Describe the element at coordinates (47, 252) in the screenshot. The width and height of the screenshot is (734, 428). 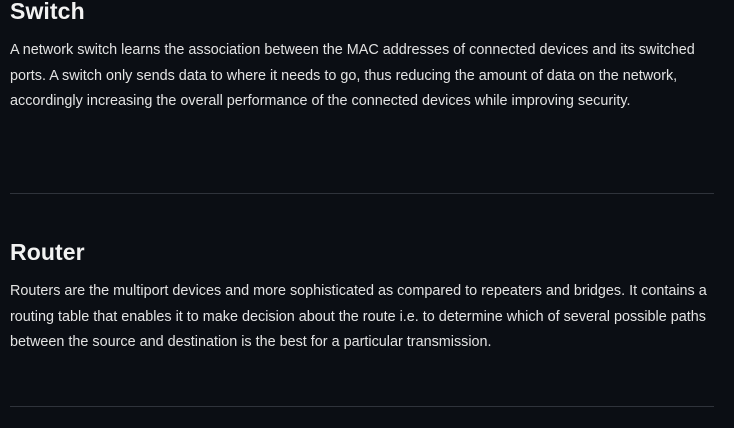
I see `section-title-router: Router` at that location.